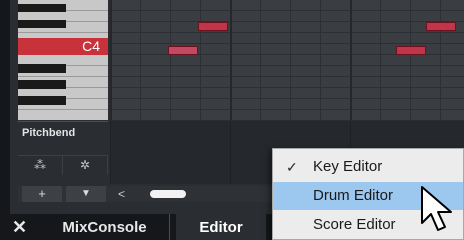 This screenshot has width=464, height=240. What do you see at coordinates (19, 227) in the screenshot?
I see `close-icon: ✕` at bounding box center [19, 227].